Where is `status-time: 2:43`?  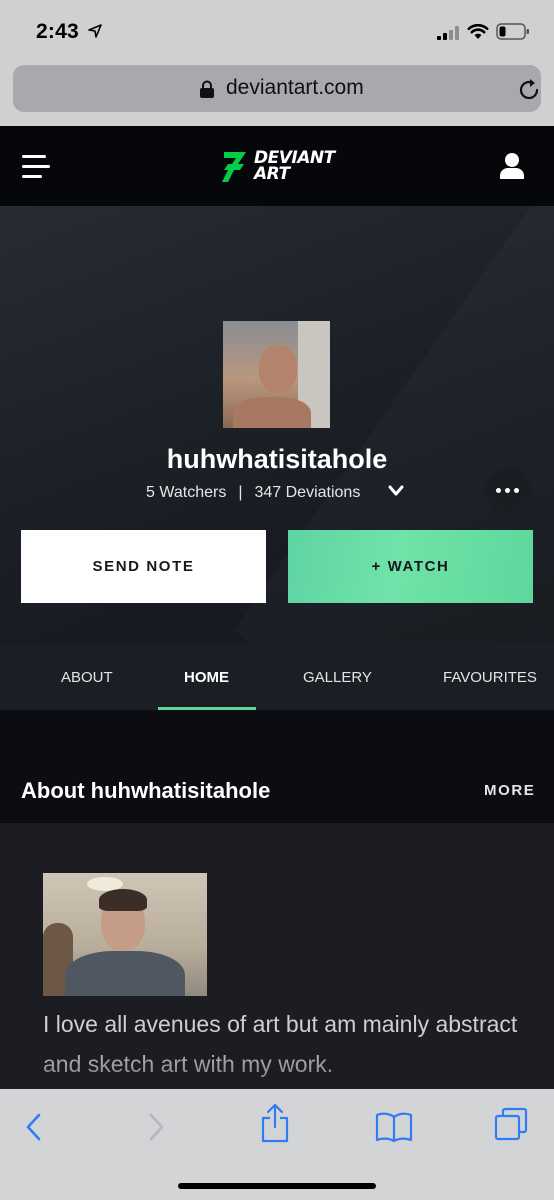 status-time: 2:43 is located at coordinates (57, 31).